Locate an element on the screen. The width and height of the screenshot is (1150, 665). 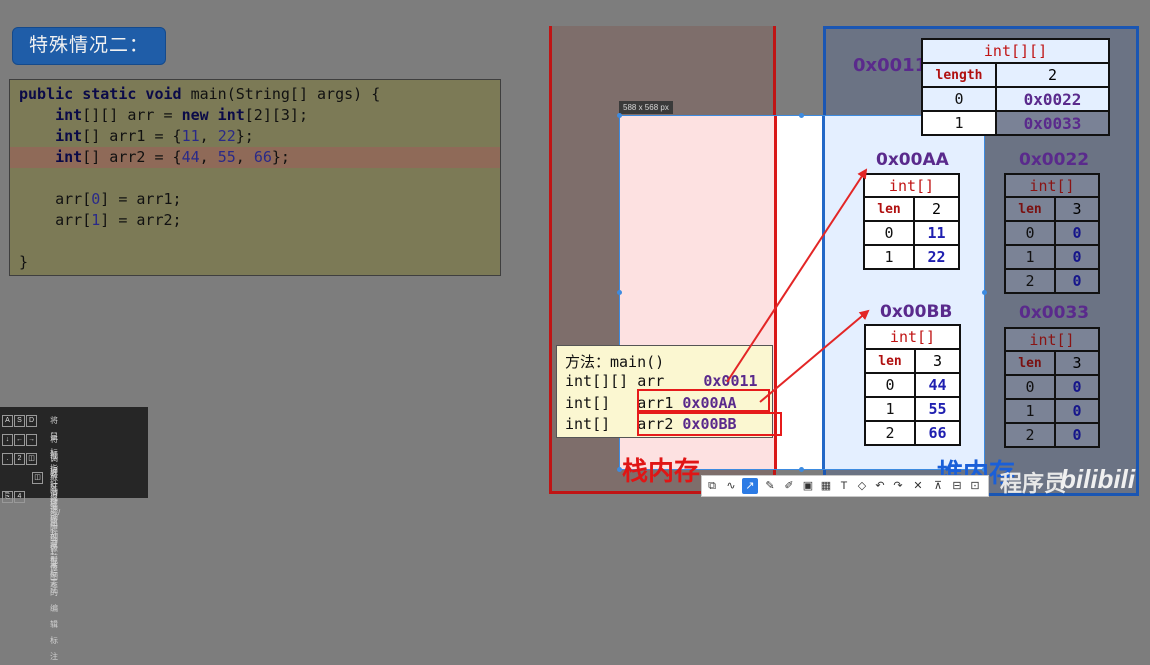
pencil-icon: ✎ is located at coordinates (770, 486).